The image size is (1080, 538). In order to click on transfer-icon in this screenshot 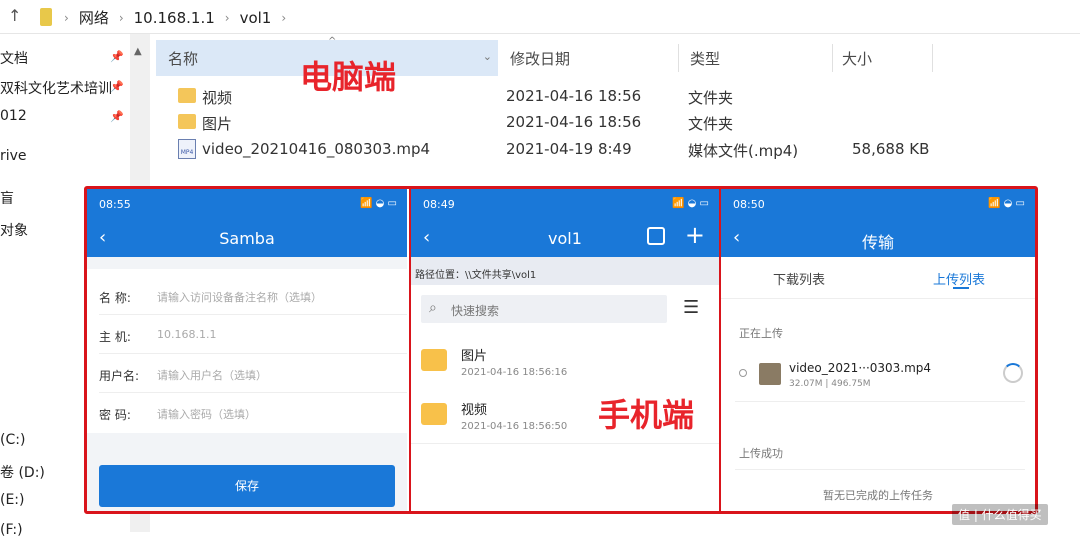, I will do `click(656, 236)`.